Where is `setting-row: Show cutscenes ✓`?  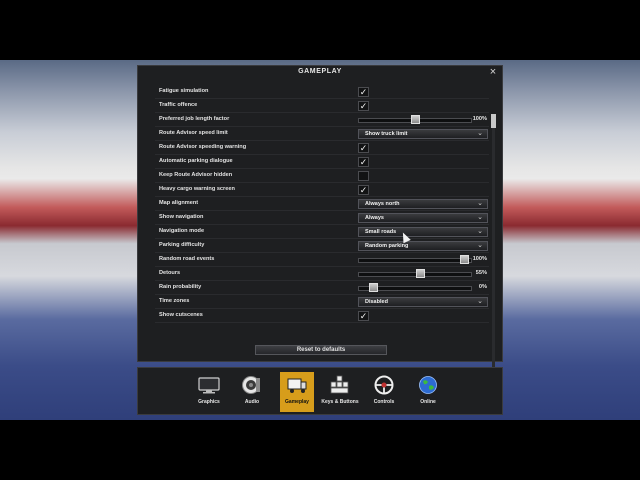 setting-row: Show cutscenes ✓ is located at coordinates (322, 316).